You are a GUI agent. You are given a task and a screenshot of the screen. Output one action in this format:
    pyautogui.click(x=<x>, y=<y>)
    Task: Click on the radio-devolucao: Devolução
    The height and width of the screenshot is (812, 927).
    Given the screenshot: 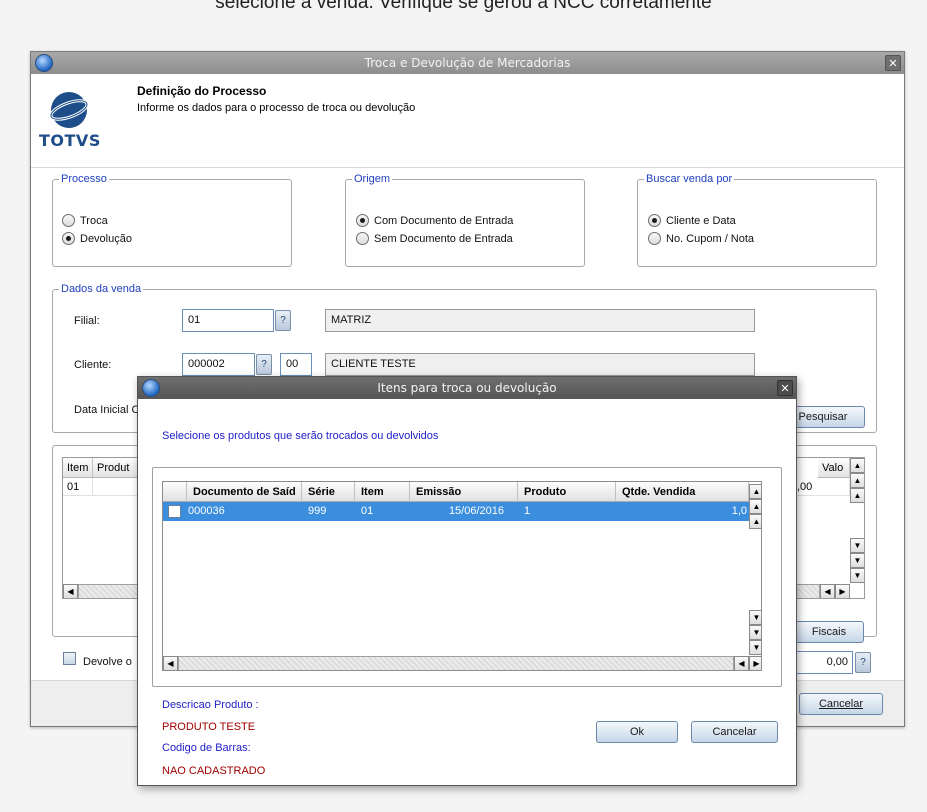 What is the action you would take?
    pyautogui.click(x=97, y=238)
    